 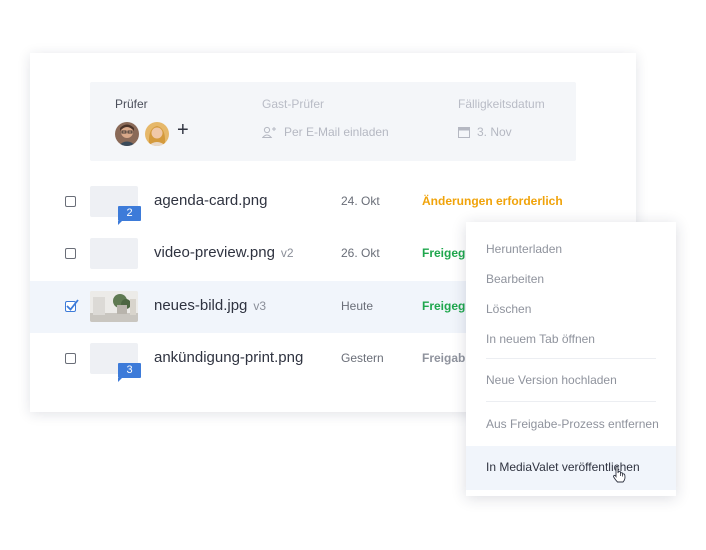 I want to click on menu-item-edit: Bearbeiten, so click(x=515, y=279).